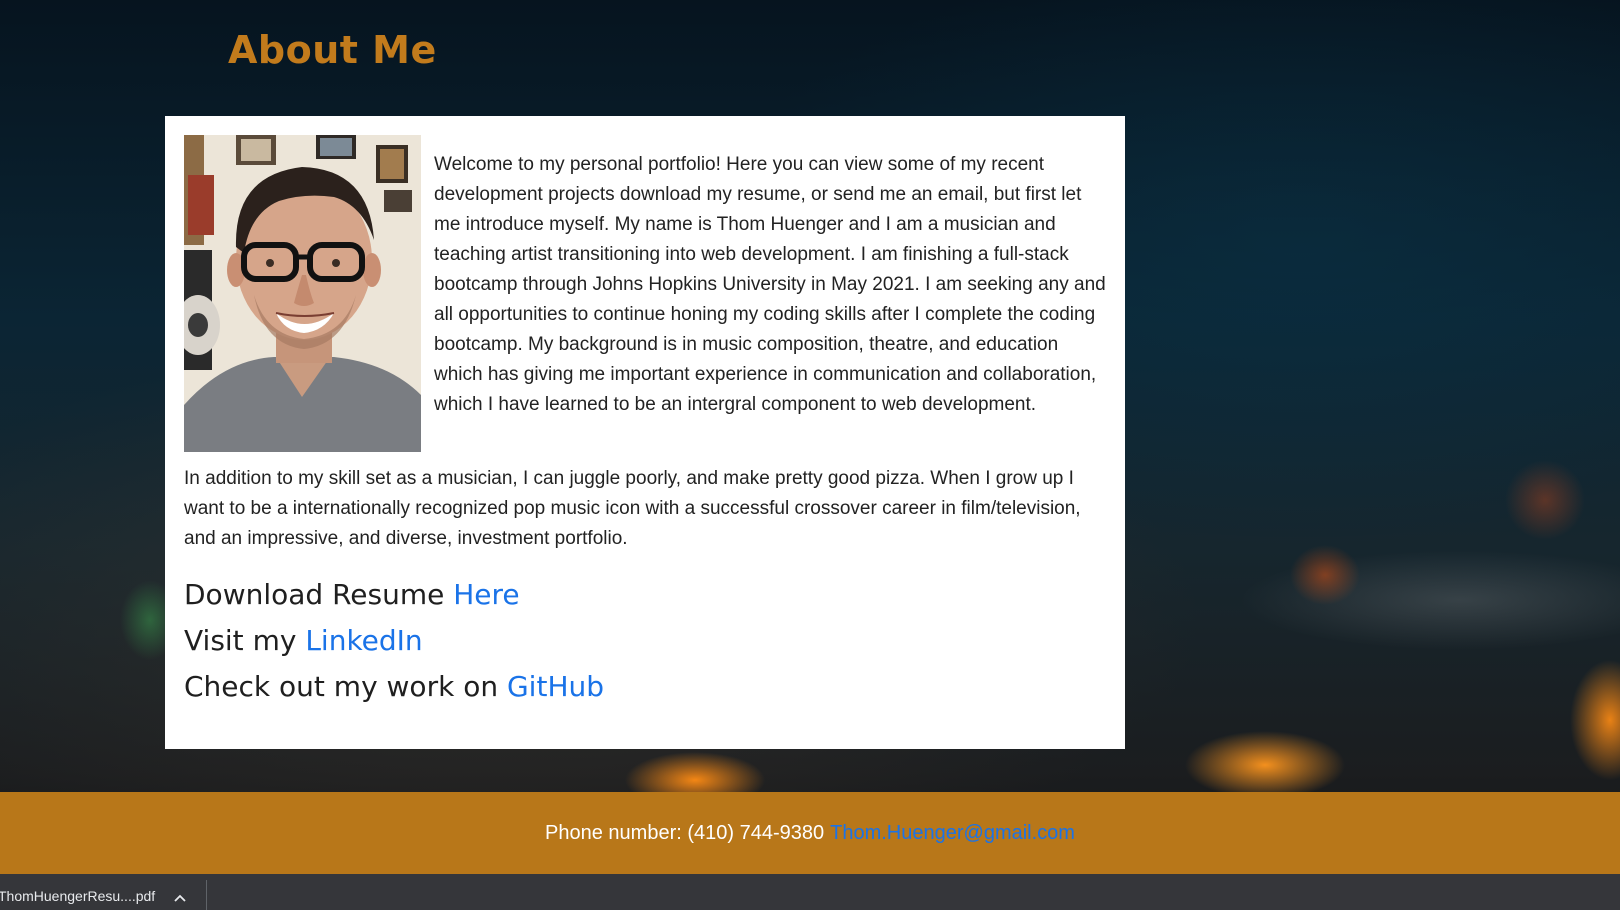 Image resolution: width=1620 pixels, height=910 pixels. Describe the element at coordinates (302, 293) in the screenshot. I see `profile-photo` at that location.